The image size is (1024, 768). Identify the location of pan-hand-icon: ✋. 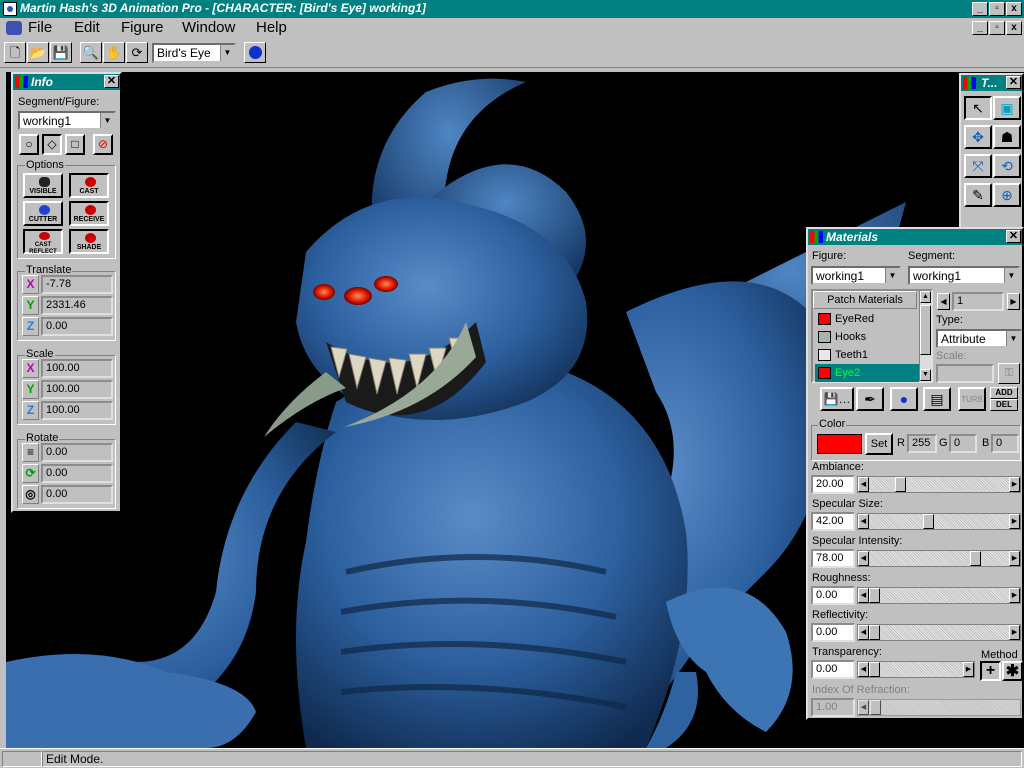
(114, 52).